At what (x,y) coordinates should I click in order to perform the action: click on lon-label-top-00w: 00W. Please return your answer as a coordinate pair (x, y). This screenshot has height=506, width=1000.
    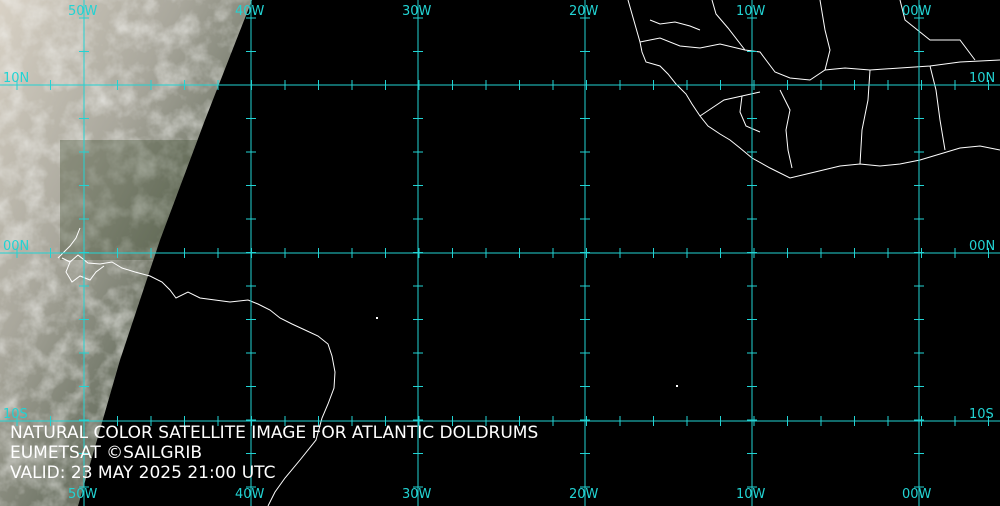
    Looking at the image, I should click on (917, 11).